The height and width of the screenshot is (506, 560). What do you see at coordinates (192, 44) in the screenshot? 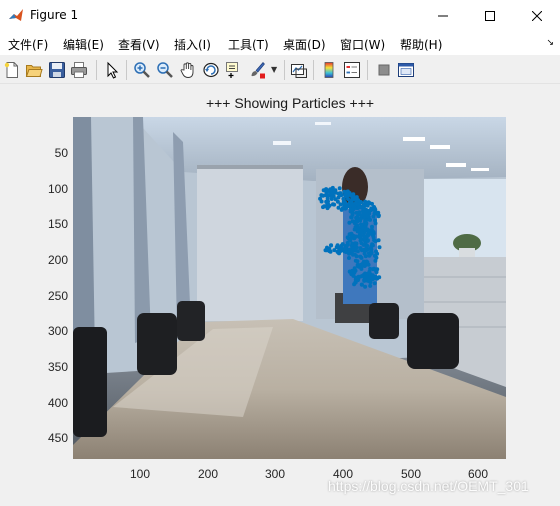
I see `menu-insert: 插入(I)` at bounding box center [192, 44].